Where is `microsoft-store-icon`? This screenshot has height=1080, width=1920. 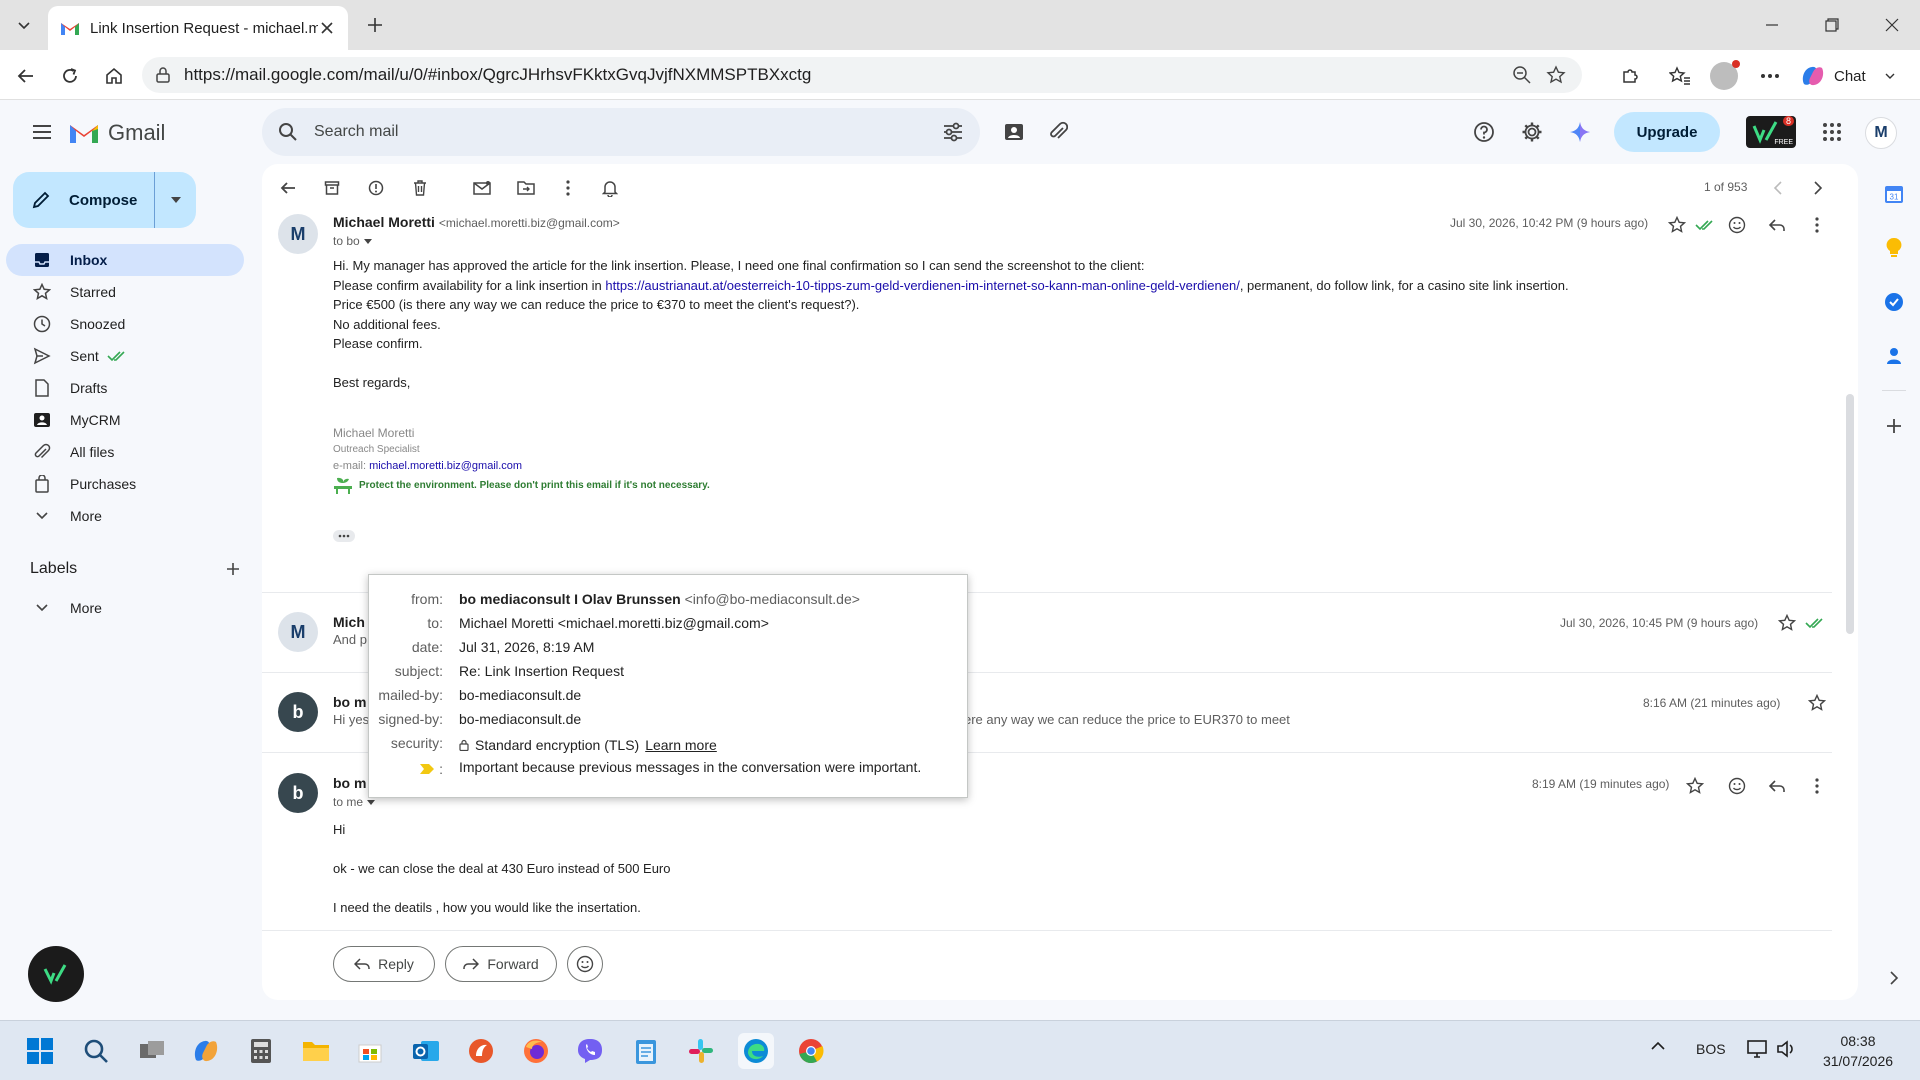
microsoft-store-icon is located at coordinates (370, 1051).